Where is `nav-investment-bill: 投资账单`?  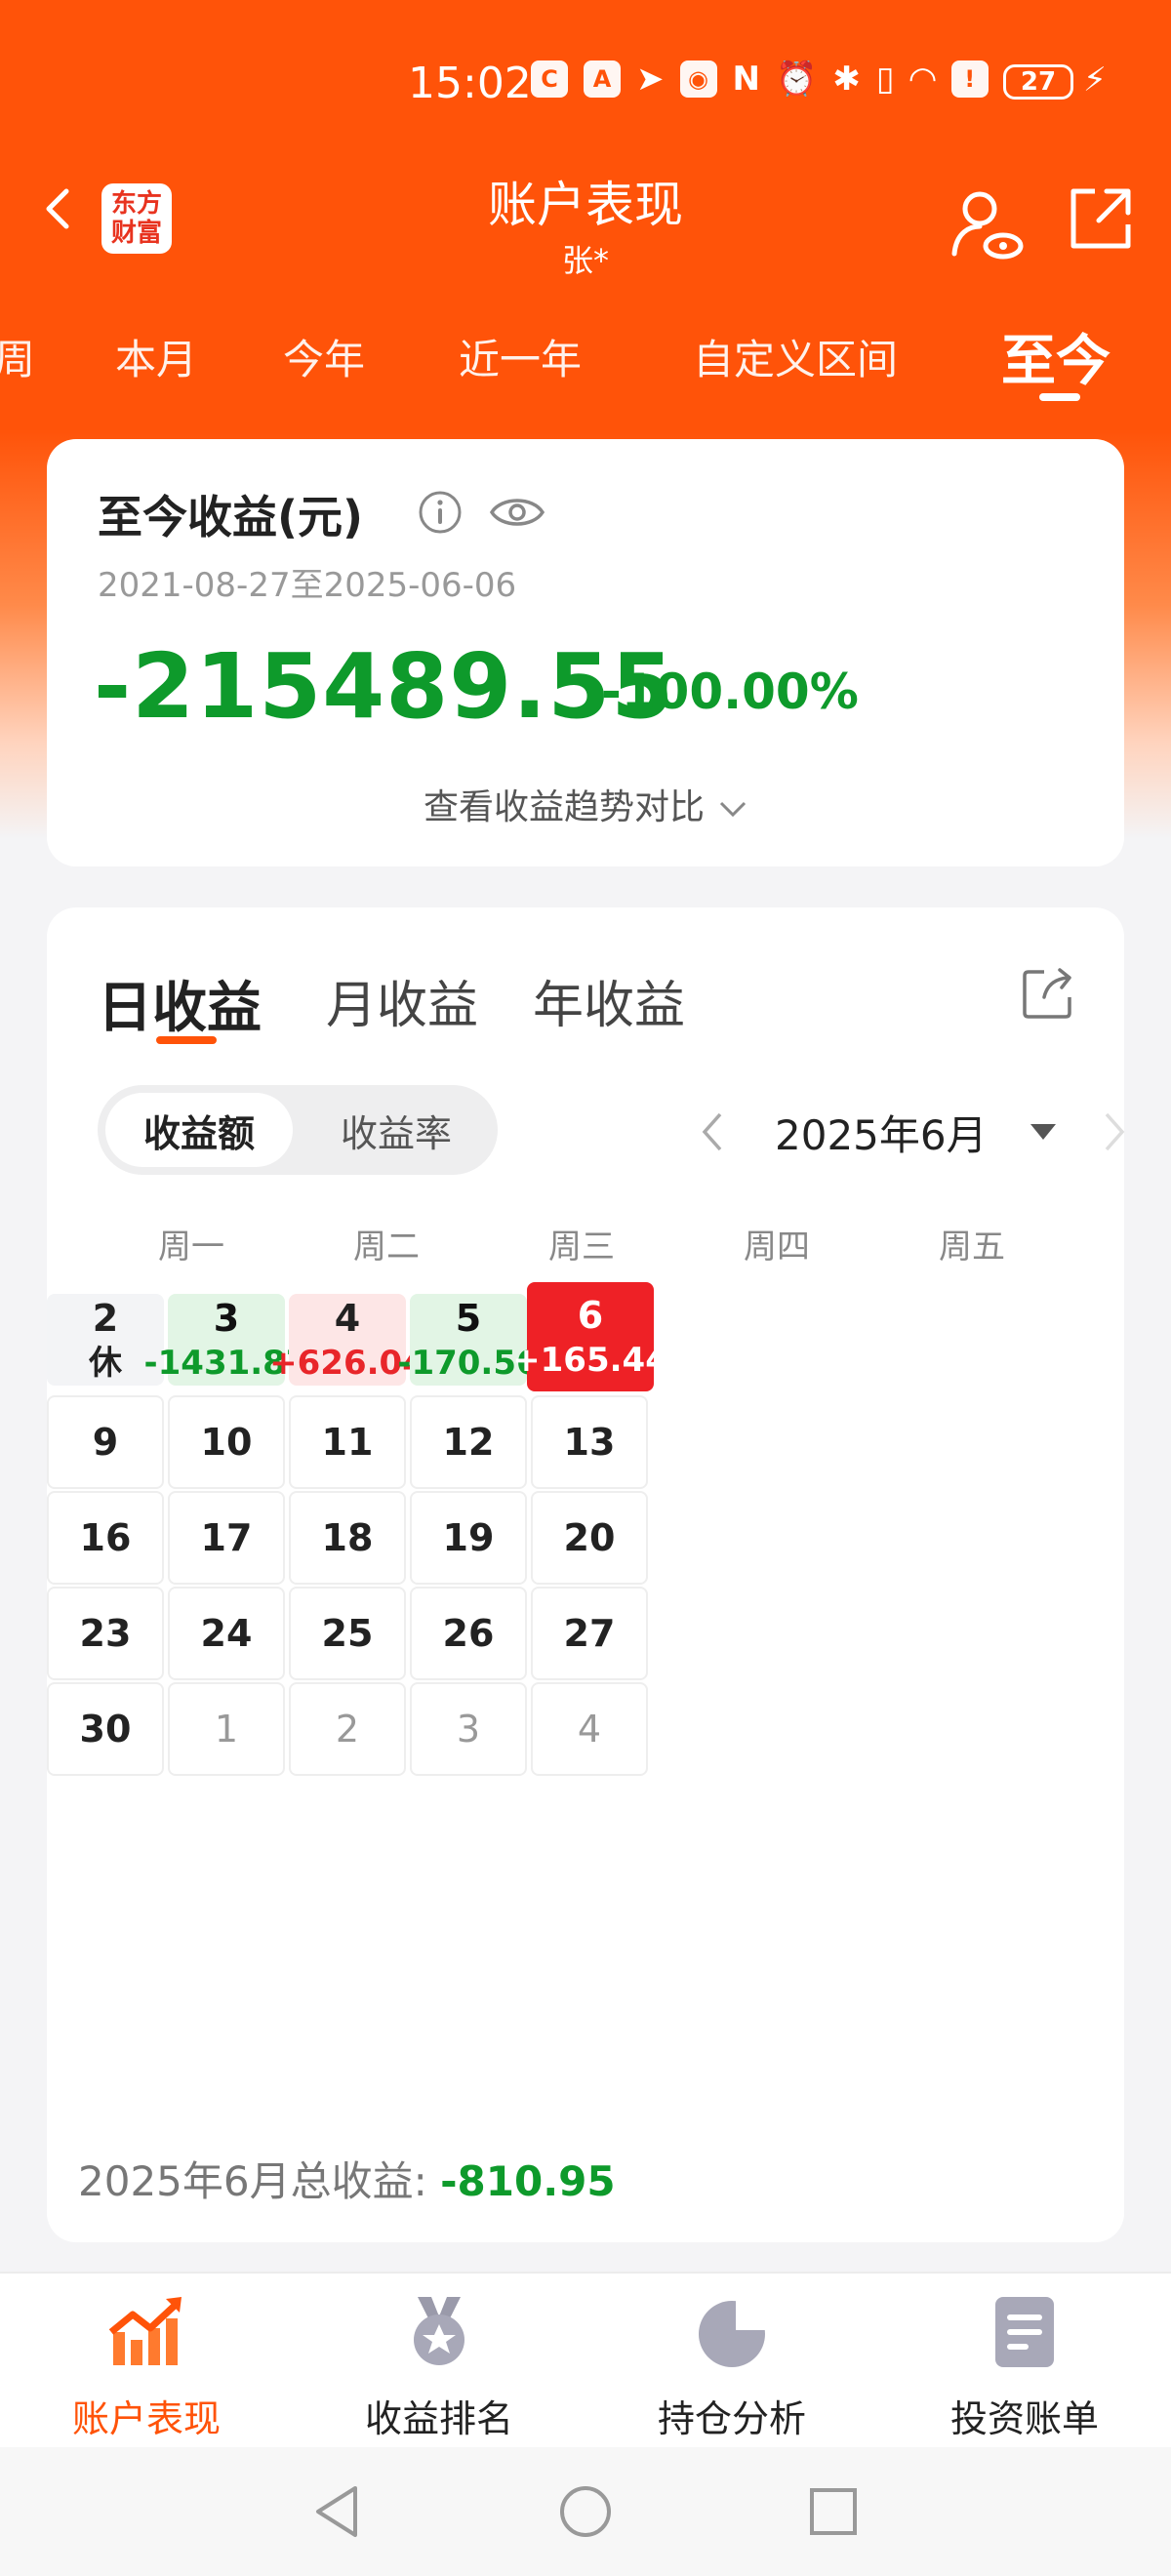 nav-investment-bill: 投资账单 is located at coordinates (1024, 2367).